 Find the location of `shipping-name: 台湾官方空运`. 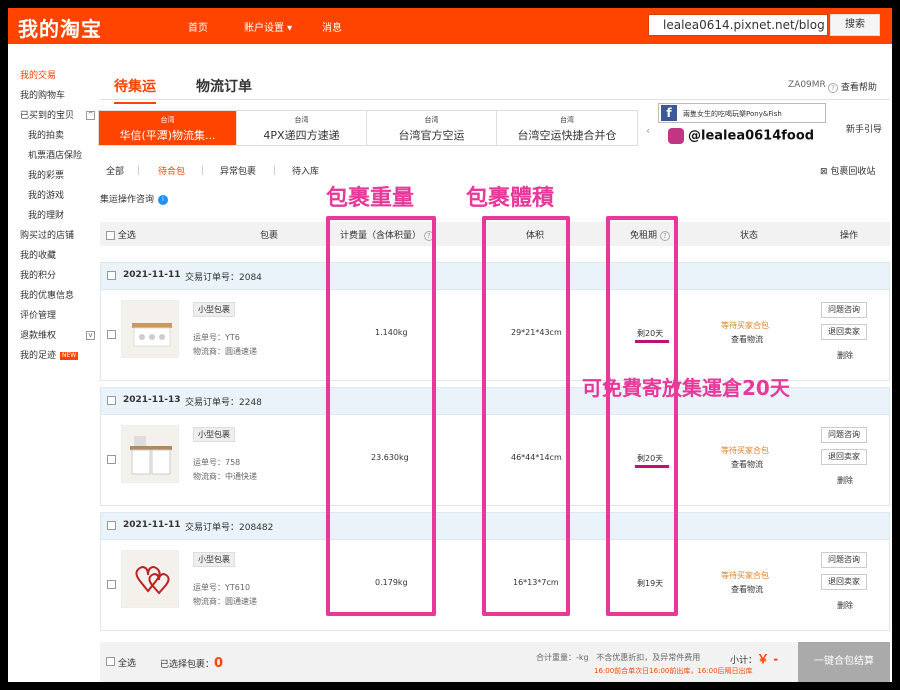

shipping-name: 台湾官方空运 is located at coordinates (431, 135).